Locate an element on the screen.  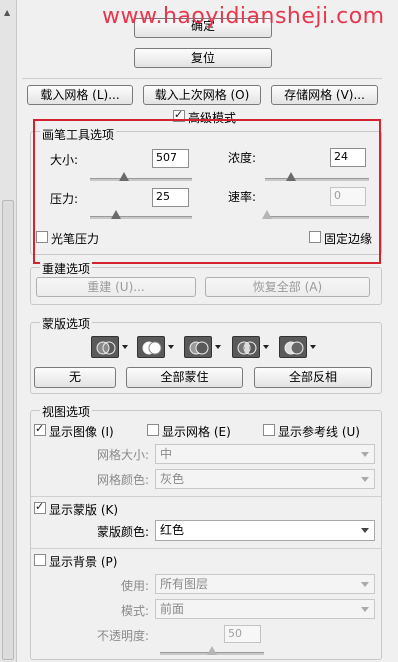
show-mesh-checkbox is located at coordinates (153, 430).